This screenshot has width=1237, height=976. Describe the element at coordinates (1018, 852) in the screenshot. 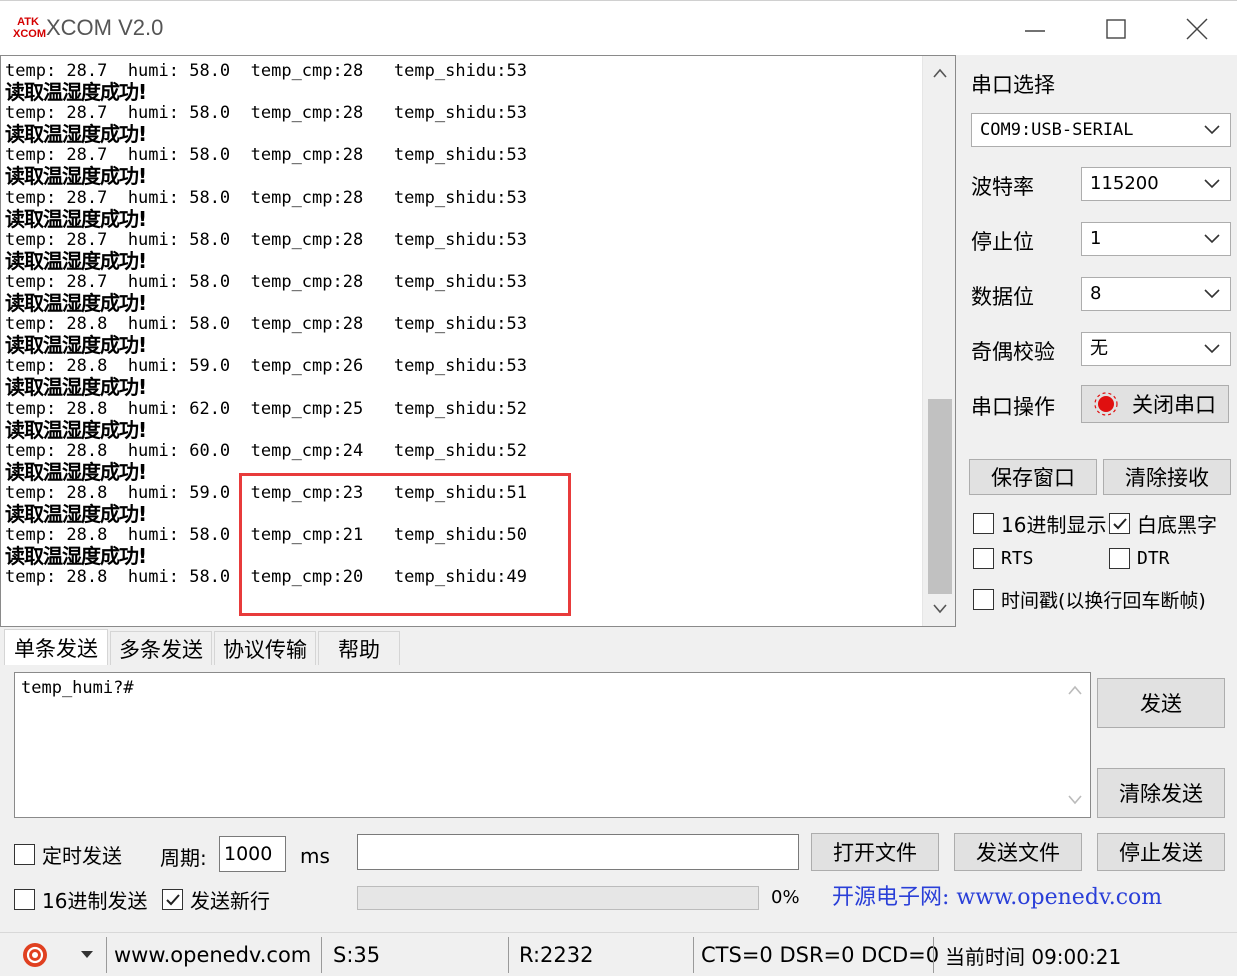

I see `send-file-button: 发送文件` at that location.